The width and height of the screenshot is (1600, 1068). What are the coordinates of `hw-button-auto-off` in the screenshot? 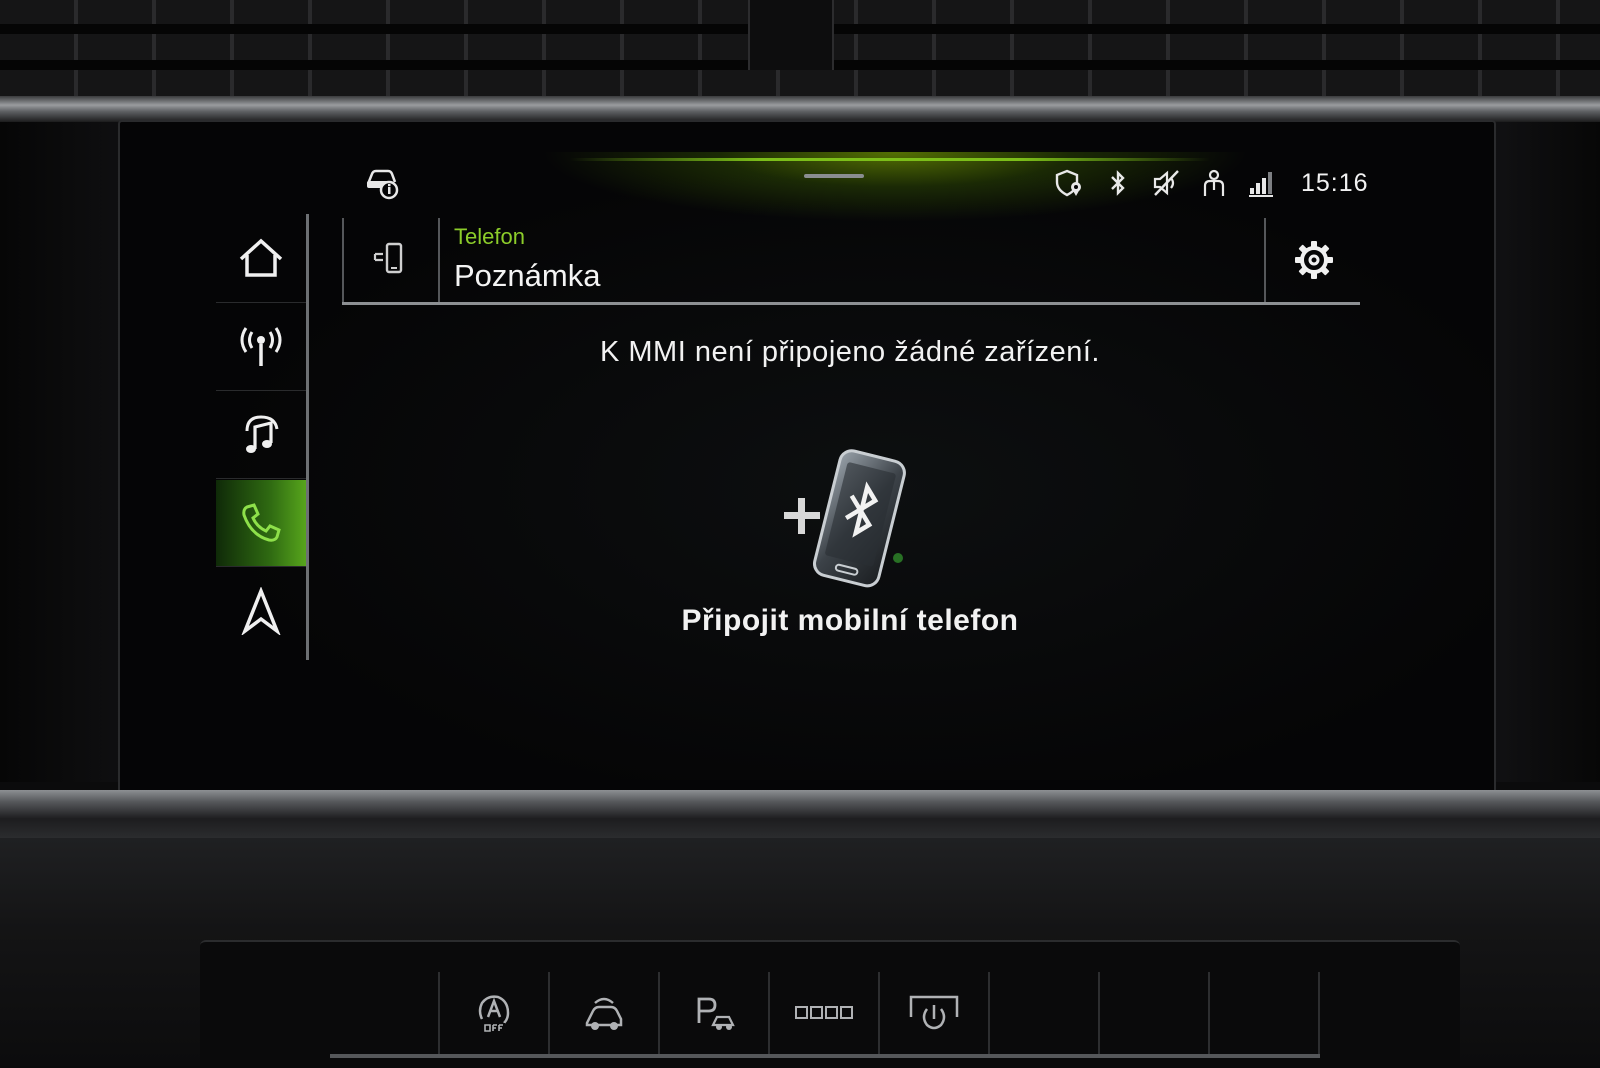 It's located at (493, 1013).